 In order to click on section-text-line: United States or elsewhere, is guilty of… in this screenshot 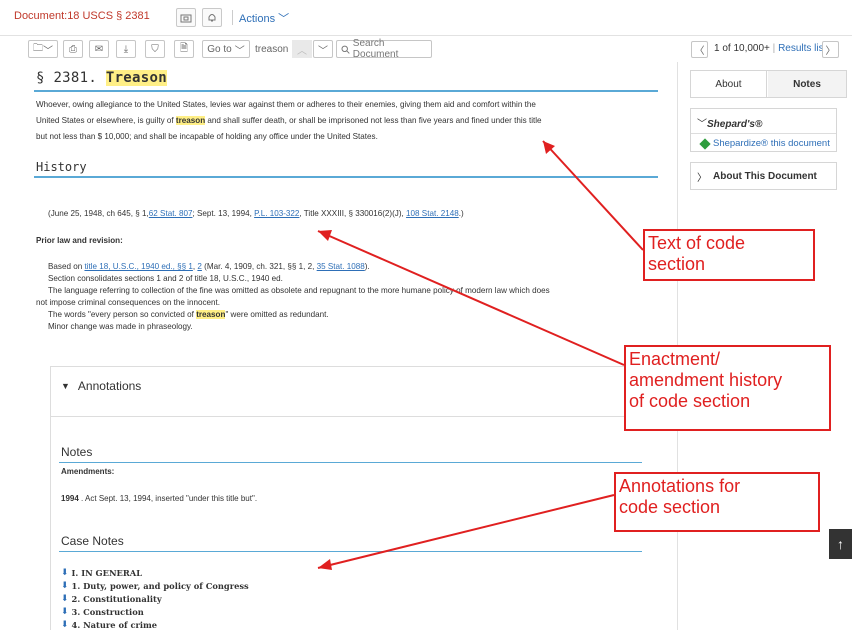, I will do `click(289, 121)`.